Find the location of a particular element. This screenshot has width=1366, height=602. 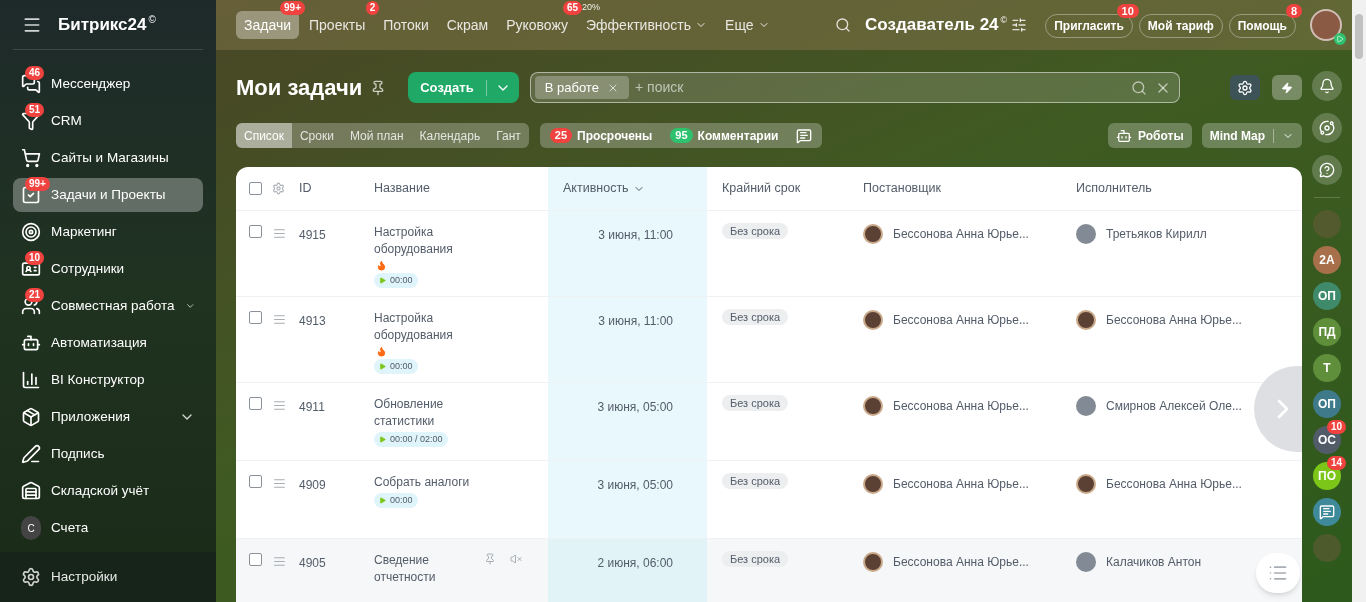

counter-badge: 21 is located at coordinates (35, 295).